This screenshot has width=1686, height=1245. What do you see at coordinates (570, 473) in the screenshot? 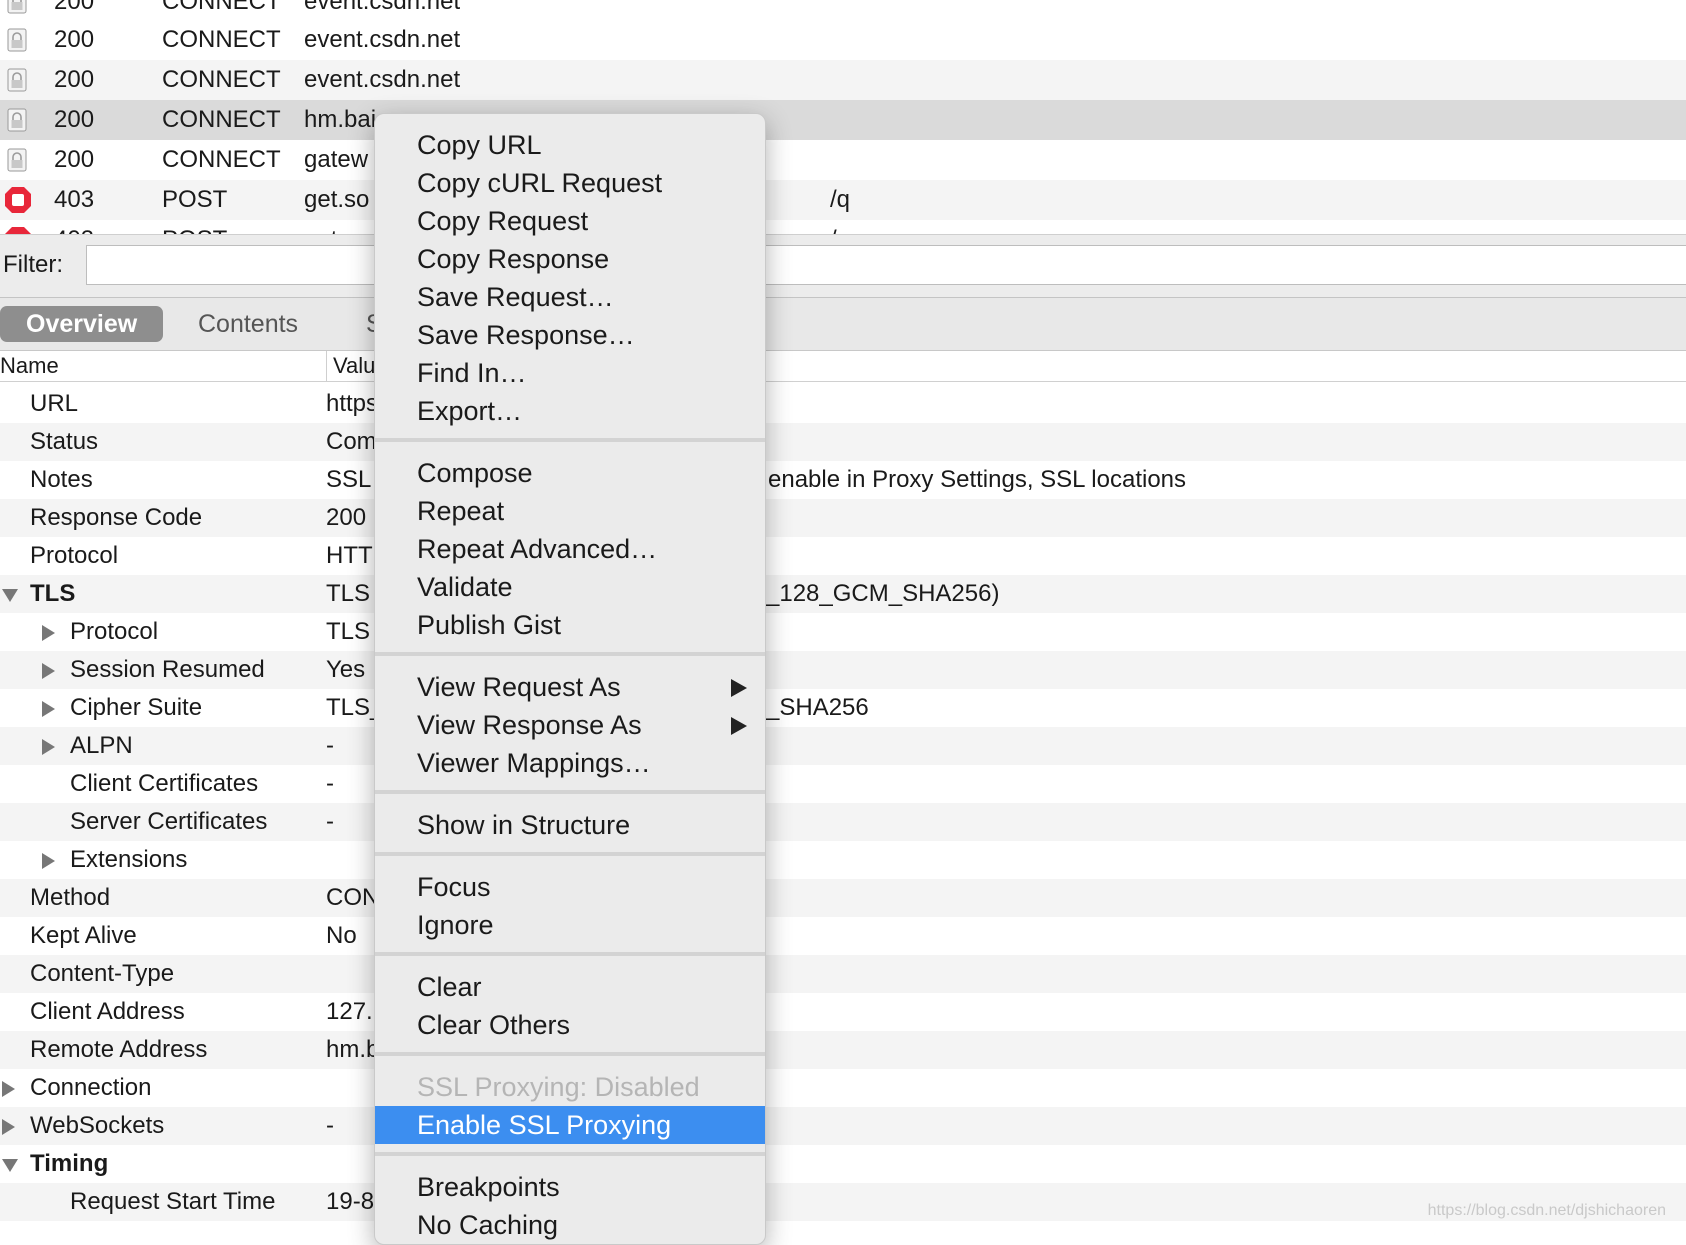
I see `menu-item-compose: Compose` at bounding box center [570, 473].